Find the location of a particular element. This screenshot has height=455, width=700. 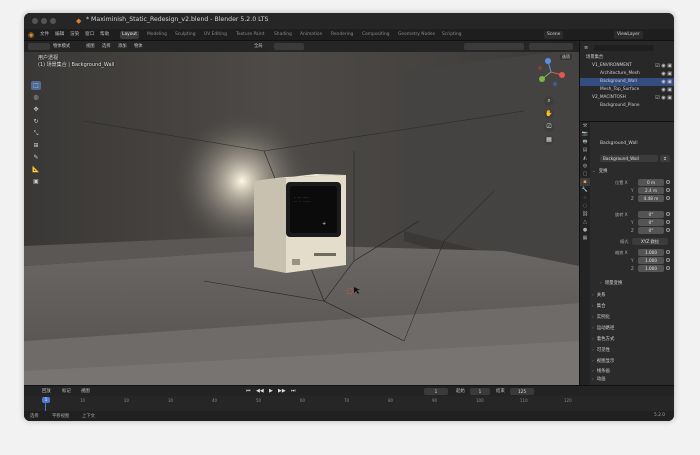

menu-render: 渲染 is located at coordinates (74, 35).